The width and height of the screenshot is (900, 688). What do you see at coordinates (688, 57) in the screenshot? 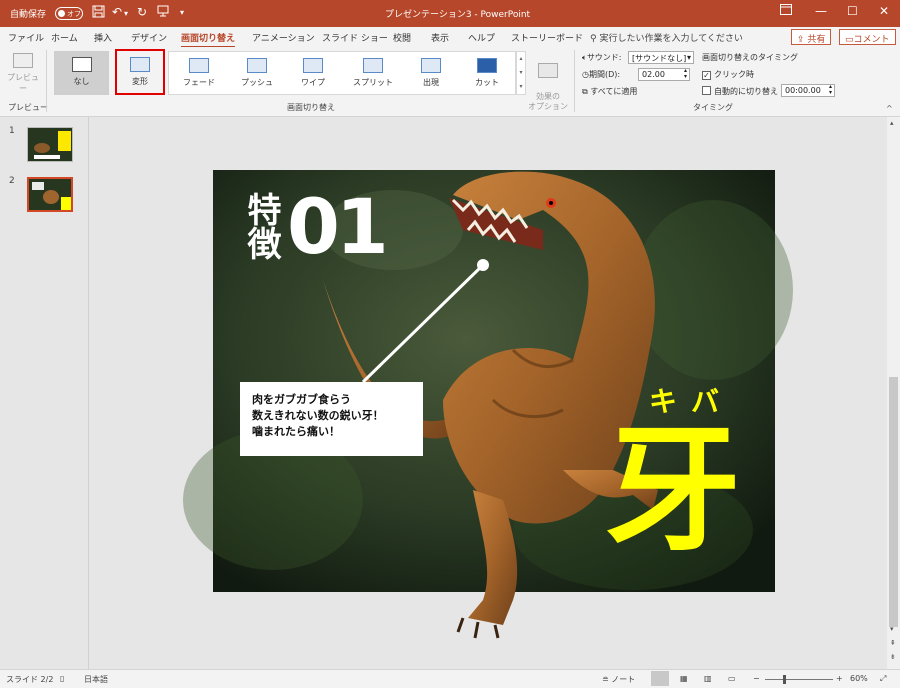
I see `chevron-down-icon: ▾` at bounding box center [688, 57].